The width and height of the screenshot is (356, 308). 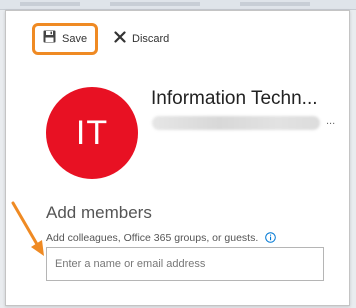 I want to click on add-members-title: Add members, so click(x=99, y=212).